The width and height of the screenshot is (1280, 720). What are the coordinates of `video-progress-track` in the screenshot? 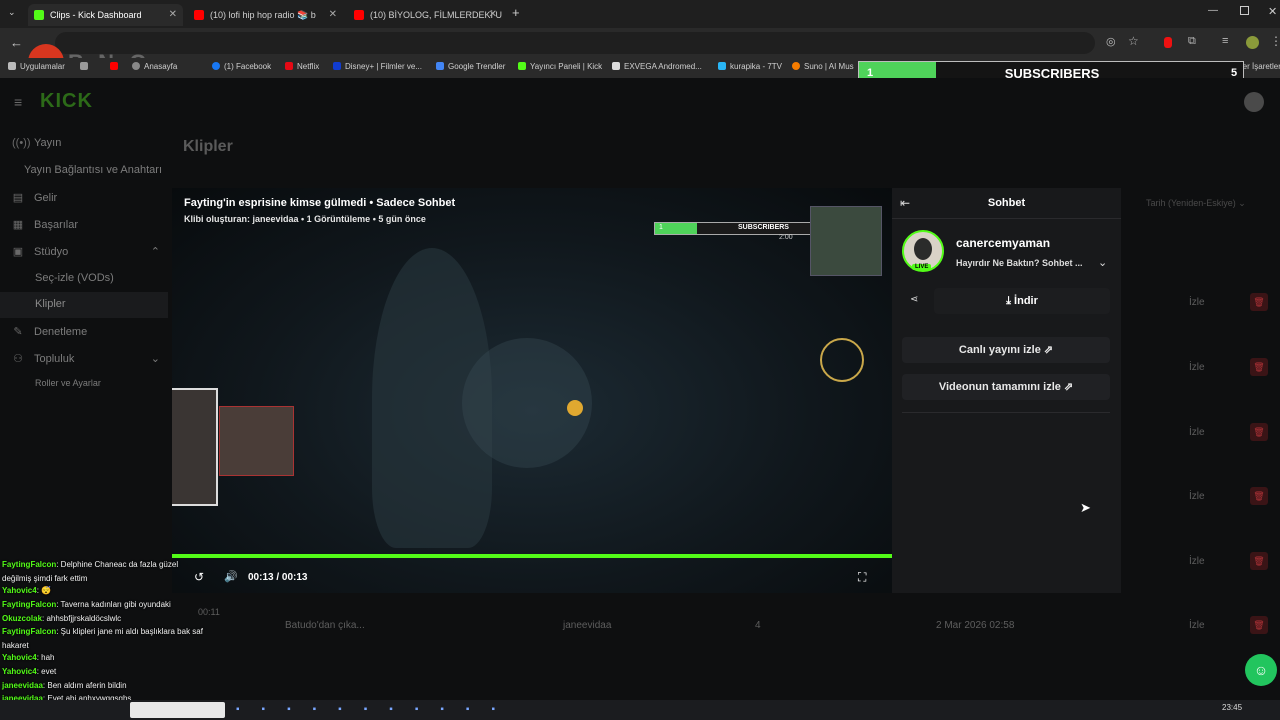 It's located at (532, 556).